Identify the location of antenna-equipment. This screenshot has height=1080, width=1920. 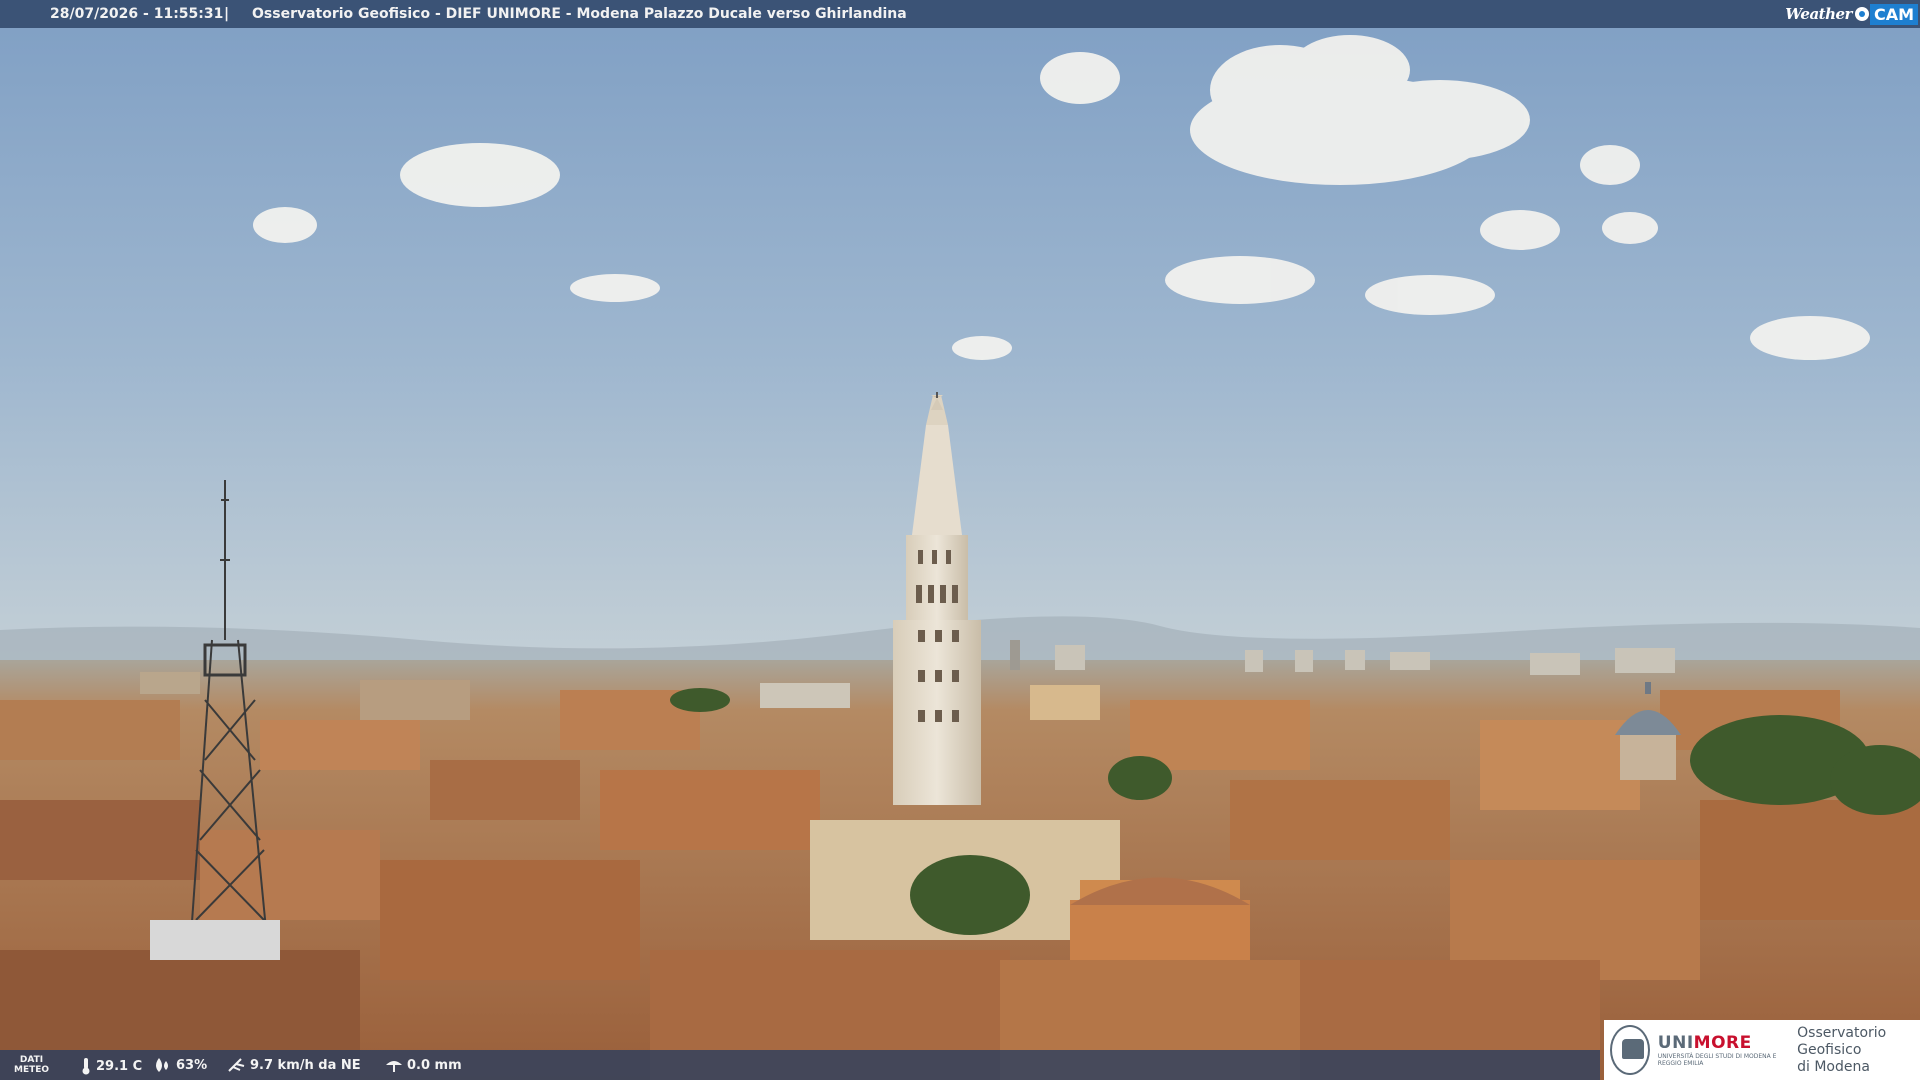
(215, 940).